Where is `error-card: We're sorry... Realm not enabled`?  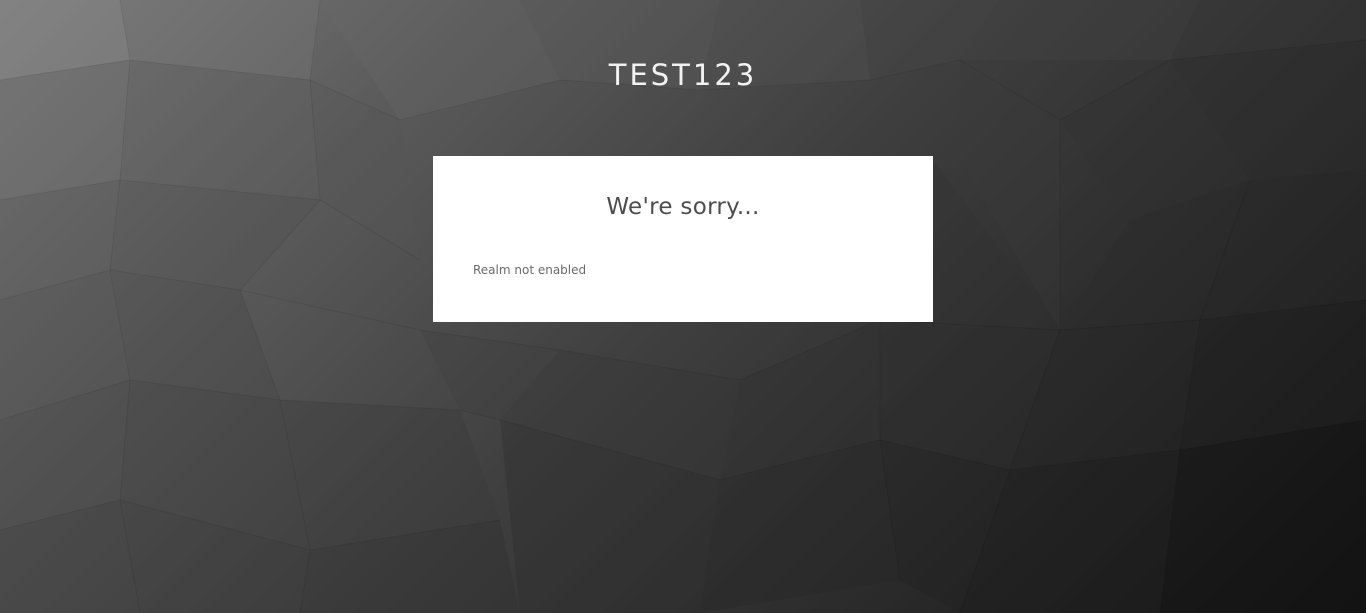 error-card: We're sorry... Realm not enabled is located at coordinates (683, 239).